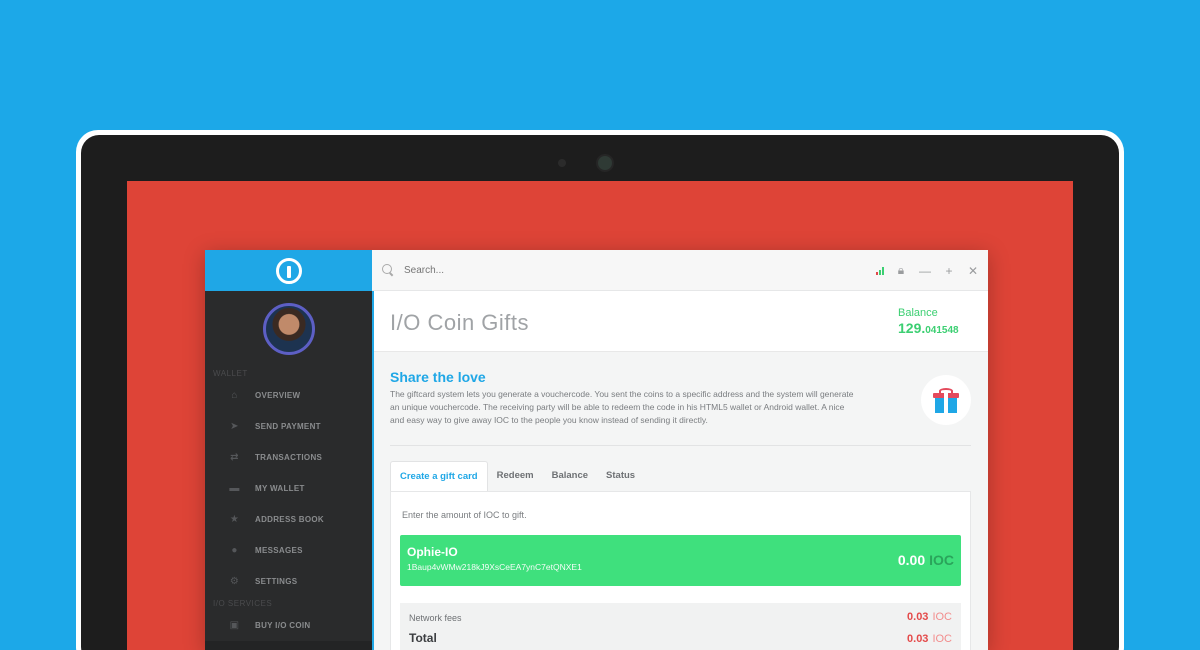 The image size is (1200, 650). I want to click on sidebar-item-messages: ● MESSAGES, so click(288, 550).